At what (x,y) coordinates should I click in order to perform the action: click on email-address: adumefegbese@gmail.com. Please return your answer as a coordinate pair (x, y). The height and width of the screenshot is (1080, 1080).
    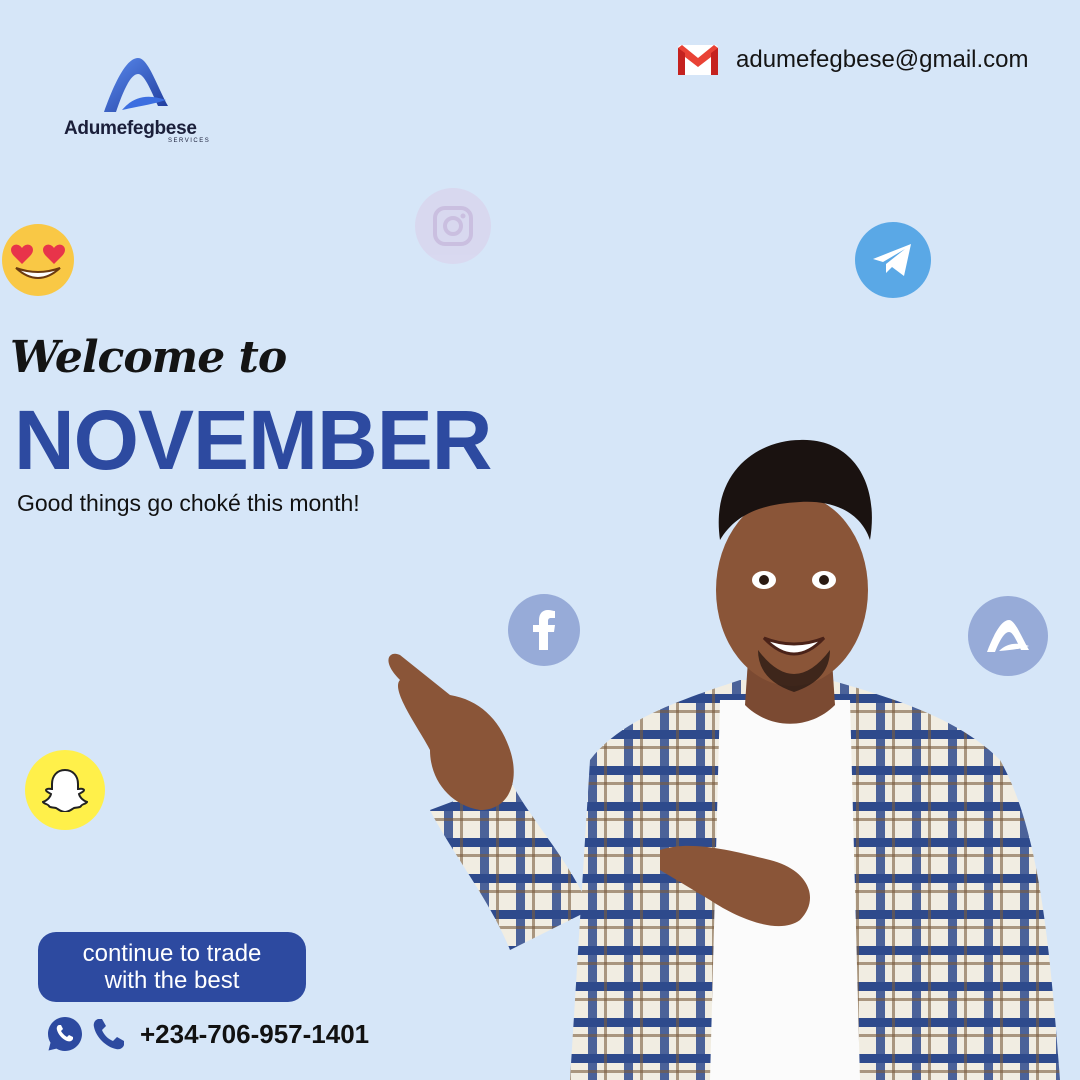
    Looking at the image, I should click on (882, 59).